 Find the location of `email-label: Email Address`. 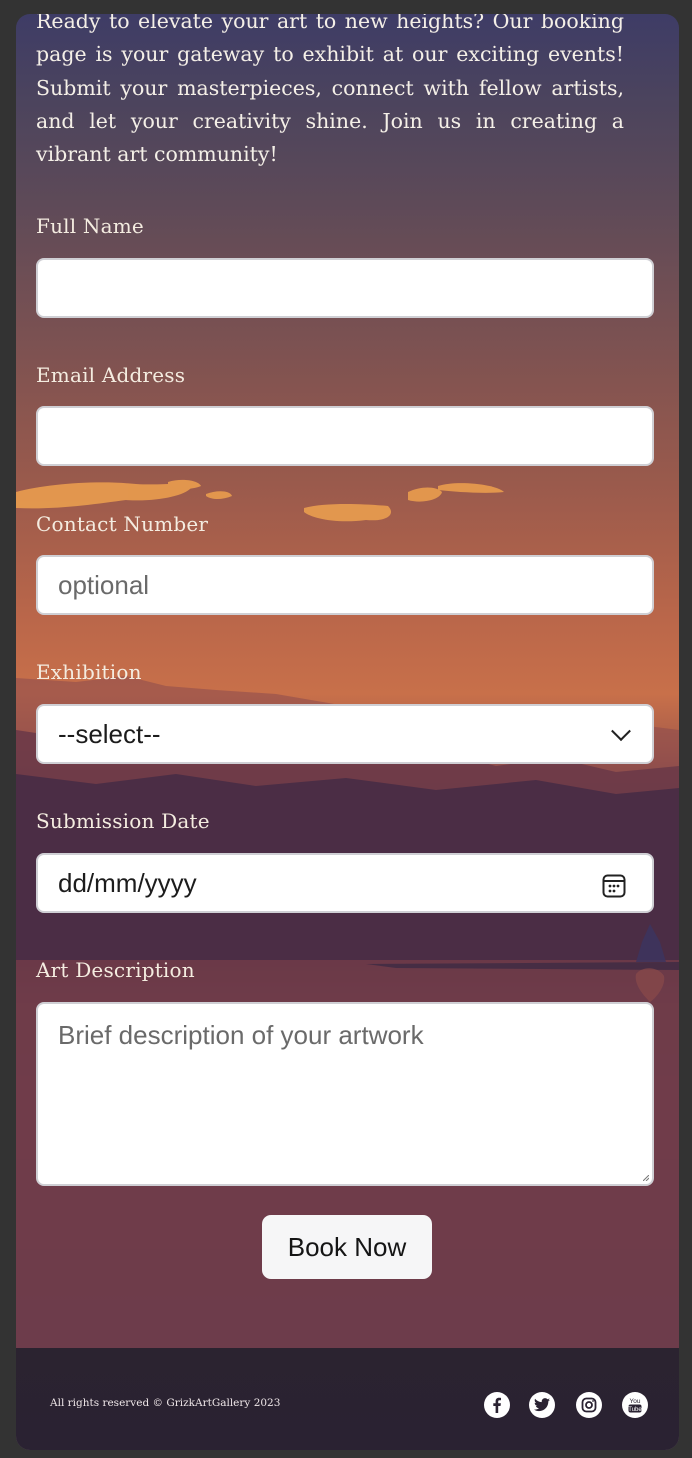

email-label: Email Address is located at coordinates (111, 375).